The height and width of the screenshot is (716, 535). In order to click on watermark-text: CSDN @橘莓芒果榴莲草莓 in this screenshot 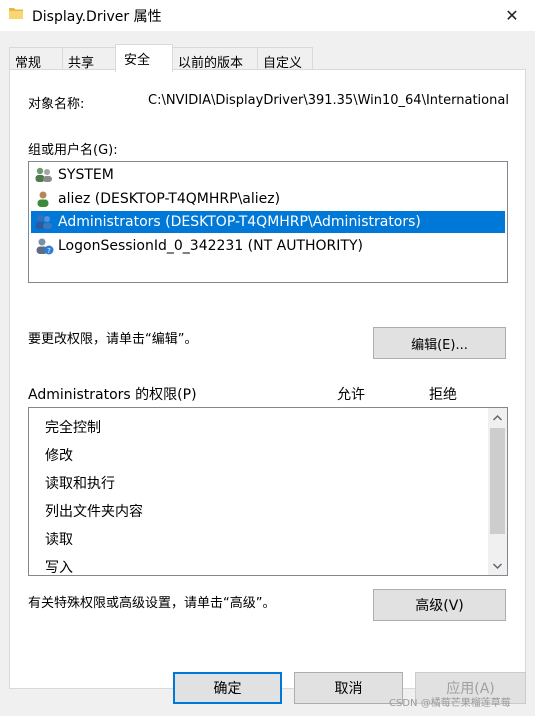, I will do `click(450, 703)`.